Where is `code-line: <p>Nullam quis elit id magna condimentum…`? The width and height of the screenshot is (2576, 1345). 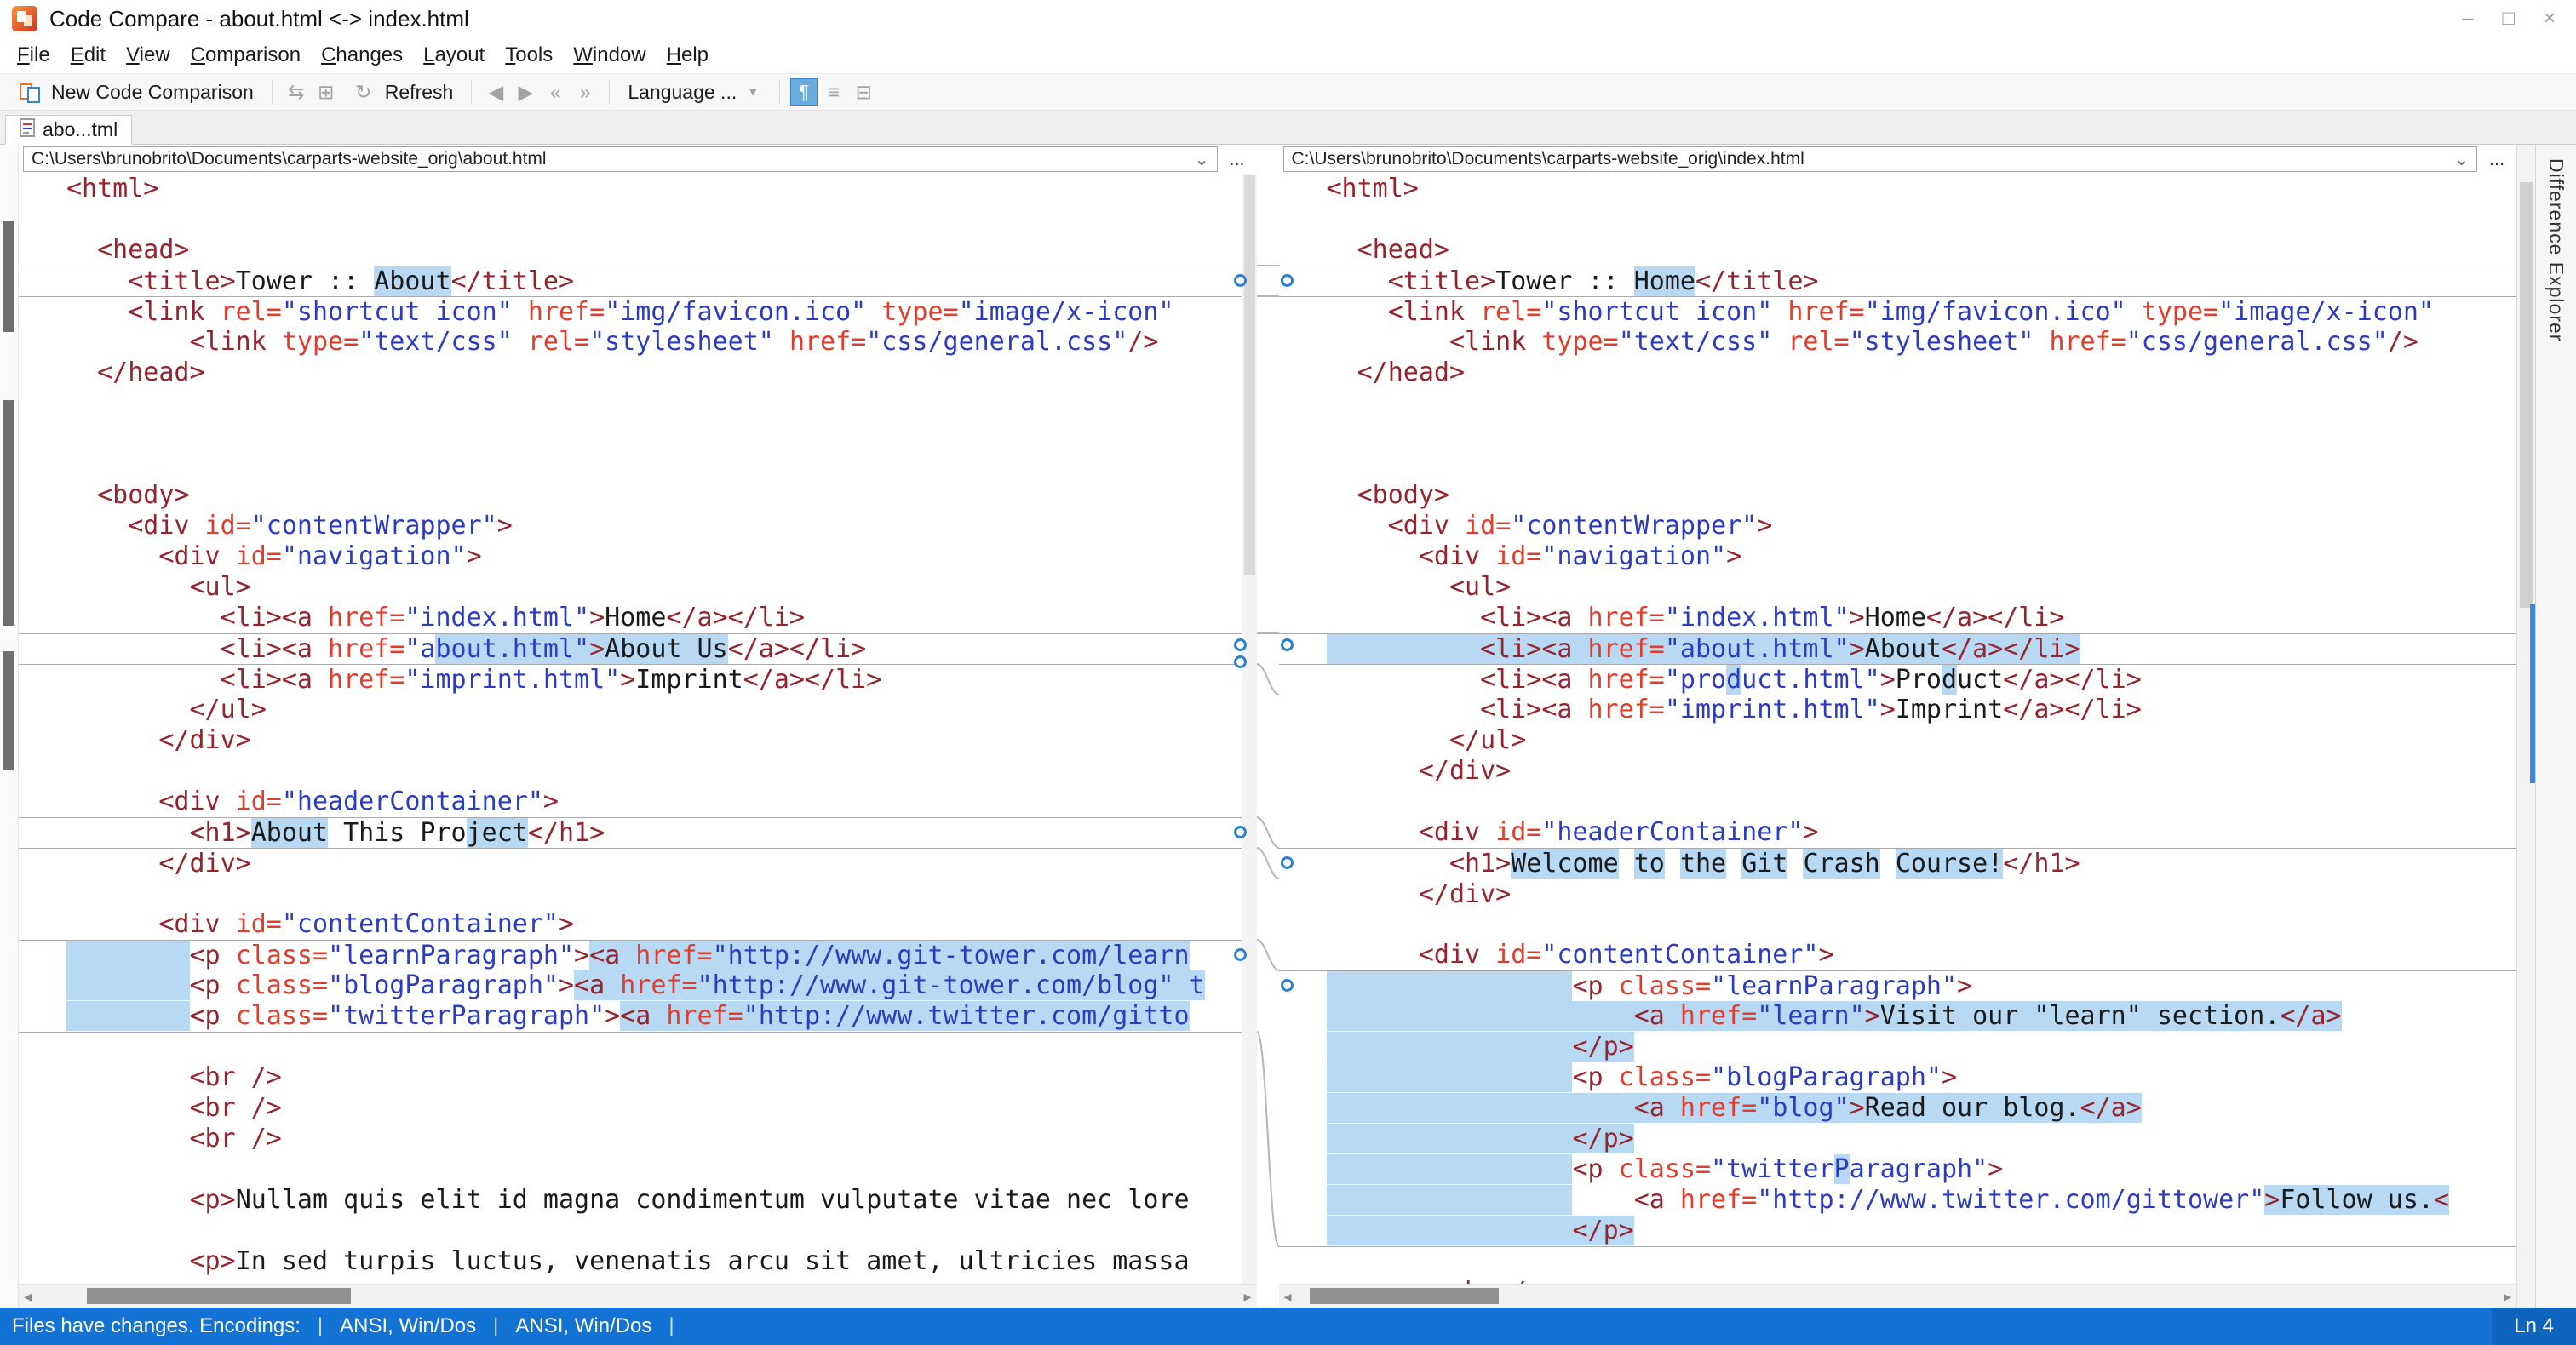 code-line: <p>Nullam quis elit id magna condimentum… is located at coordinates (630, 1200).